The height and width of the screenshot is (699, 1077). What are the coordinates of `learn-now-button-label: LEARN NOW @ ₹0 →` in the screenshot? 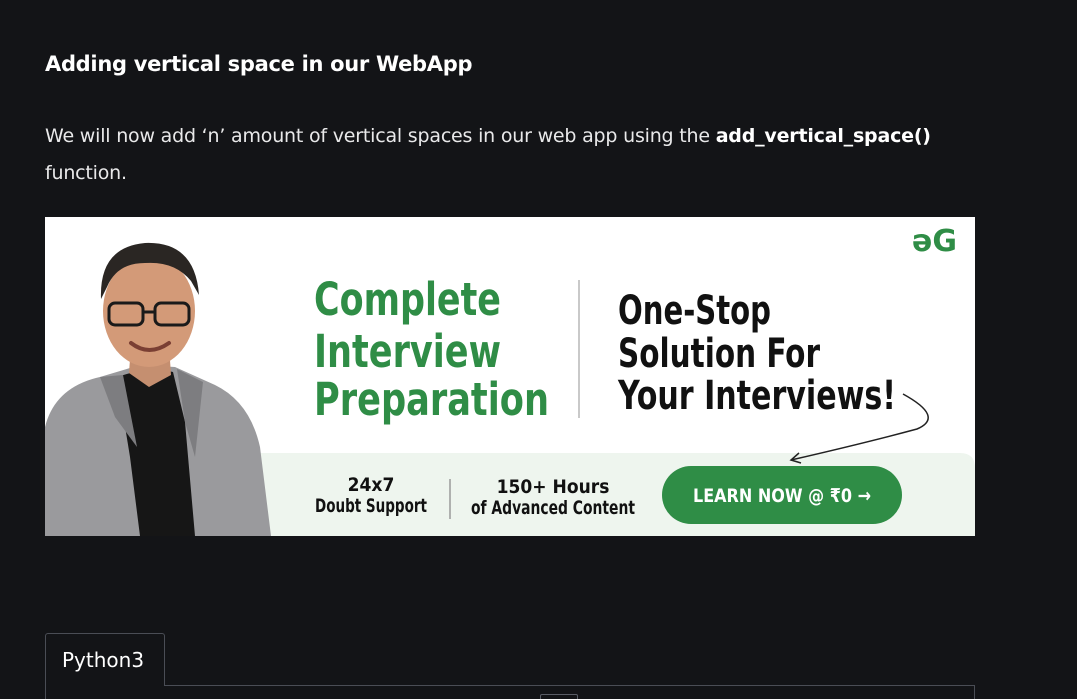 It's located at (782, 496).